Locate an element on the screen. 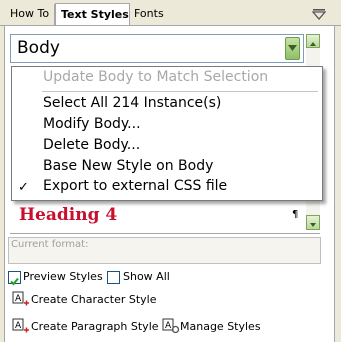  style-selector: Body is located at coordinates (157, 48).